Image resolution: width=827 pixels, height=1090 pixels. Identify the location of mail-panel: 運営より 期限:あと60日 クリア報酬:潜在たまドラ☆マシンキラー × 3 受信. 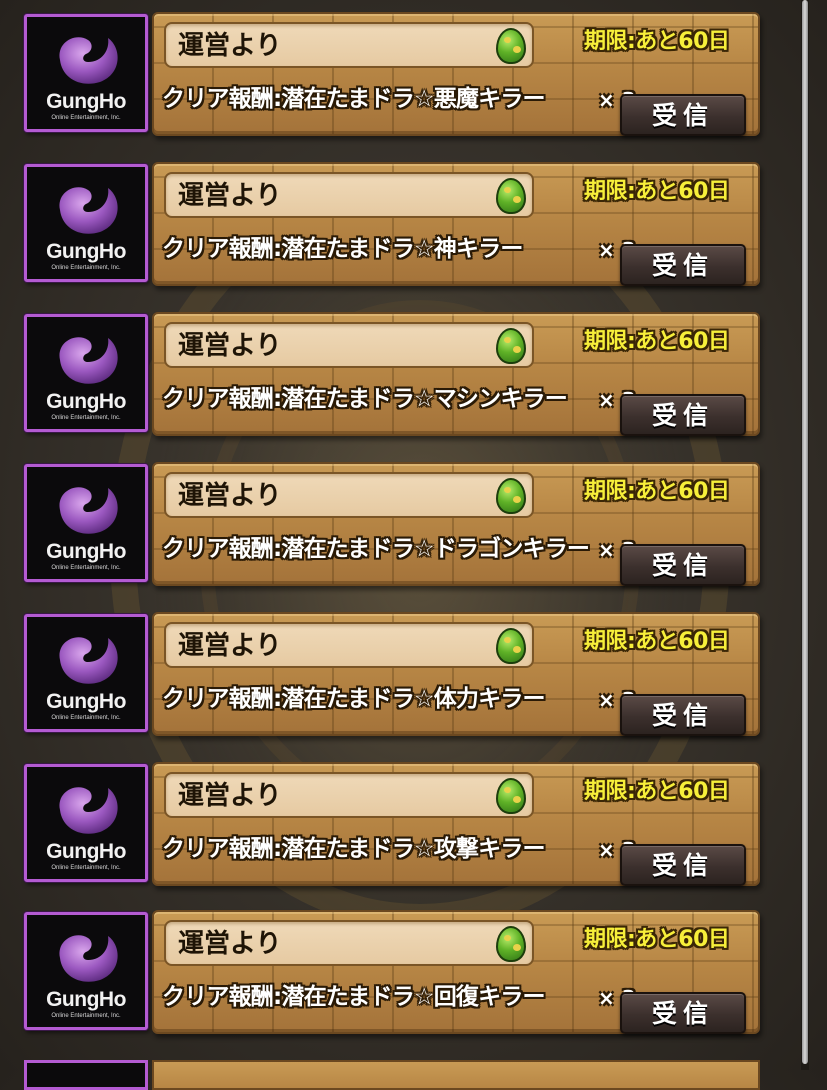
(456, 374).